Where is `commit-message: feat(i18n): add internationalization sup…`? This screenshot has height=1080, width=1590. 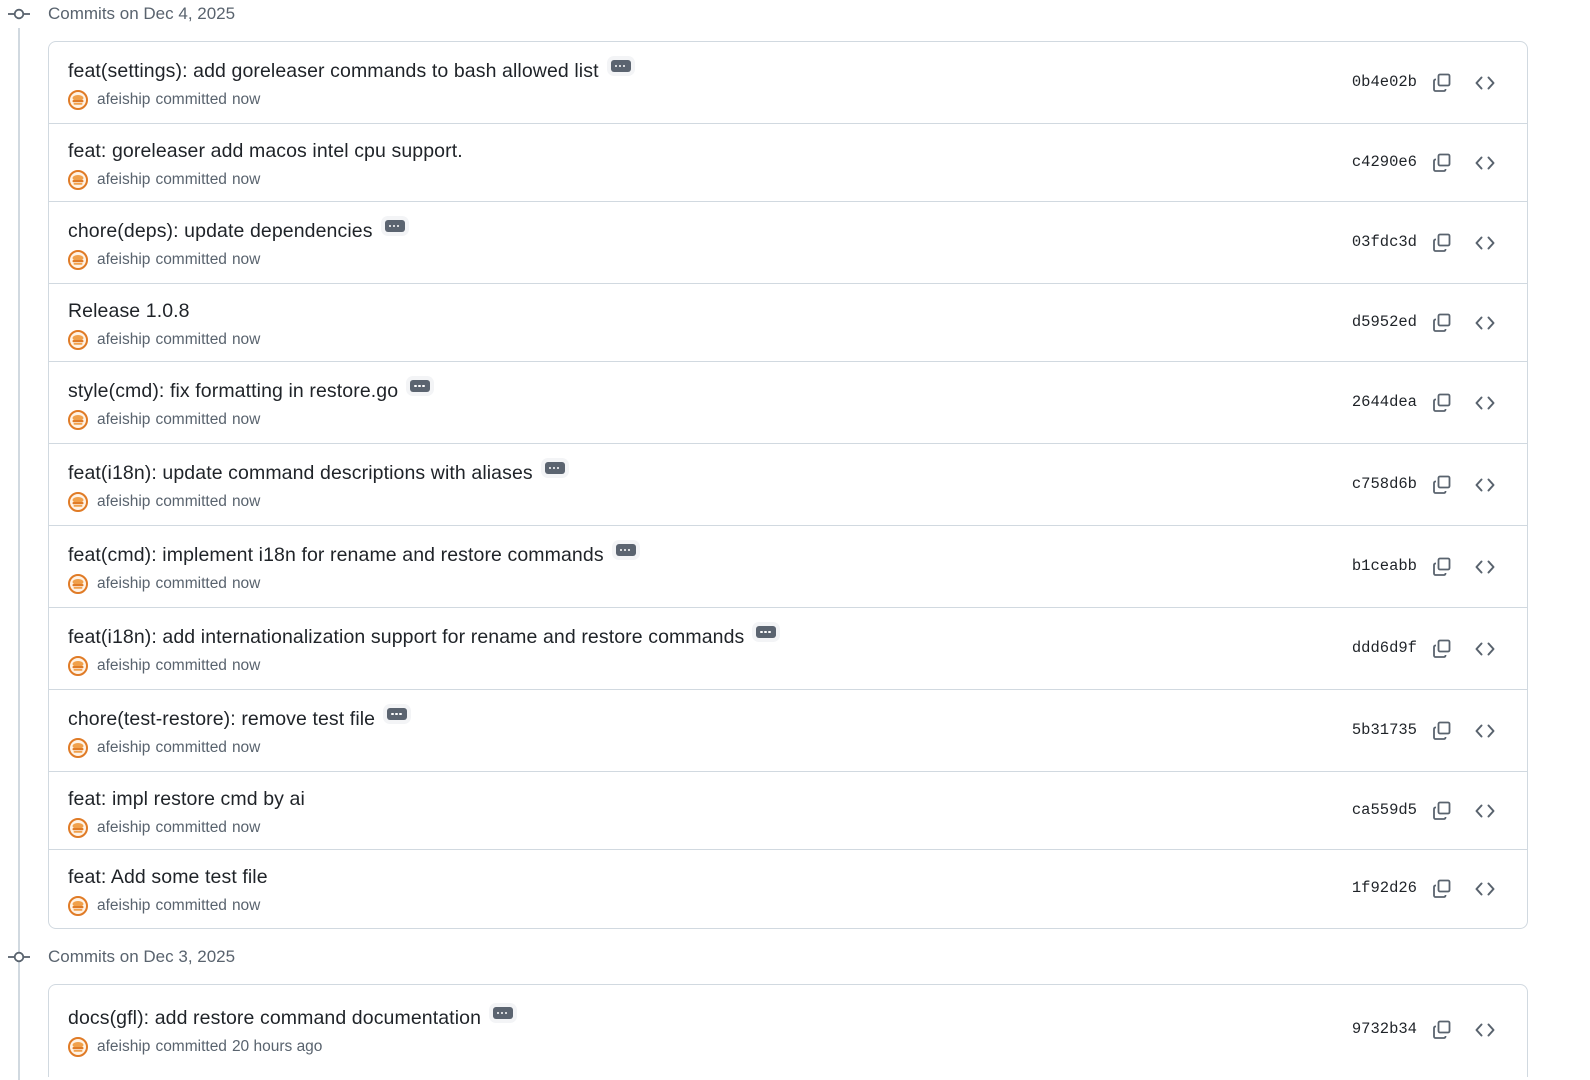
commit-message: feat(i18n): add internationalization sup… is located at coordinates (422, 637).